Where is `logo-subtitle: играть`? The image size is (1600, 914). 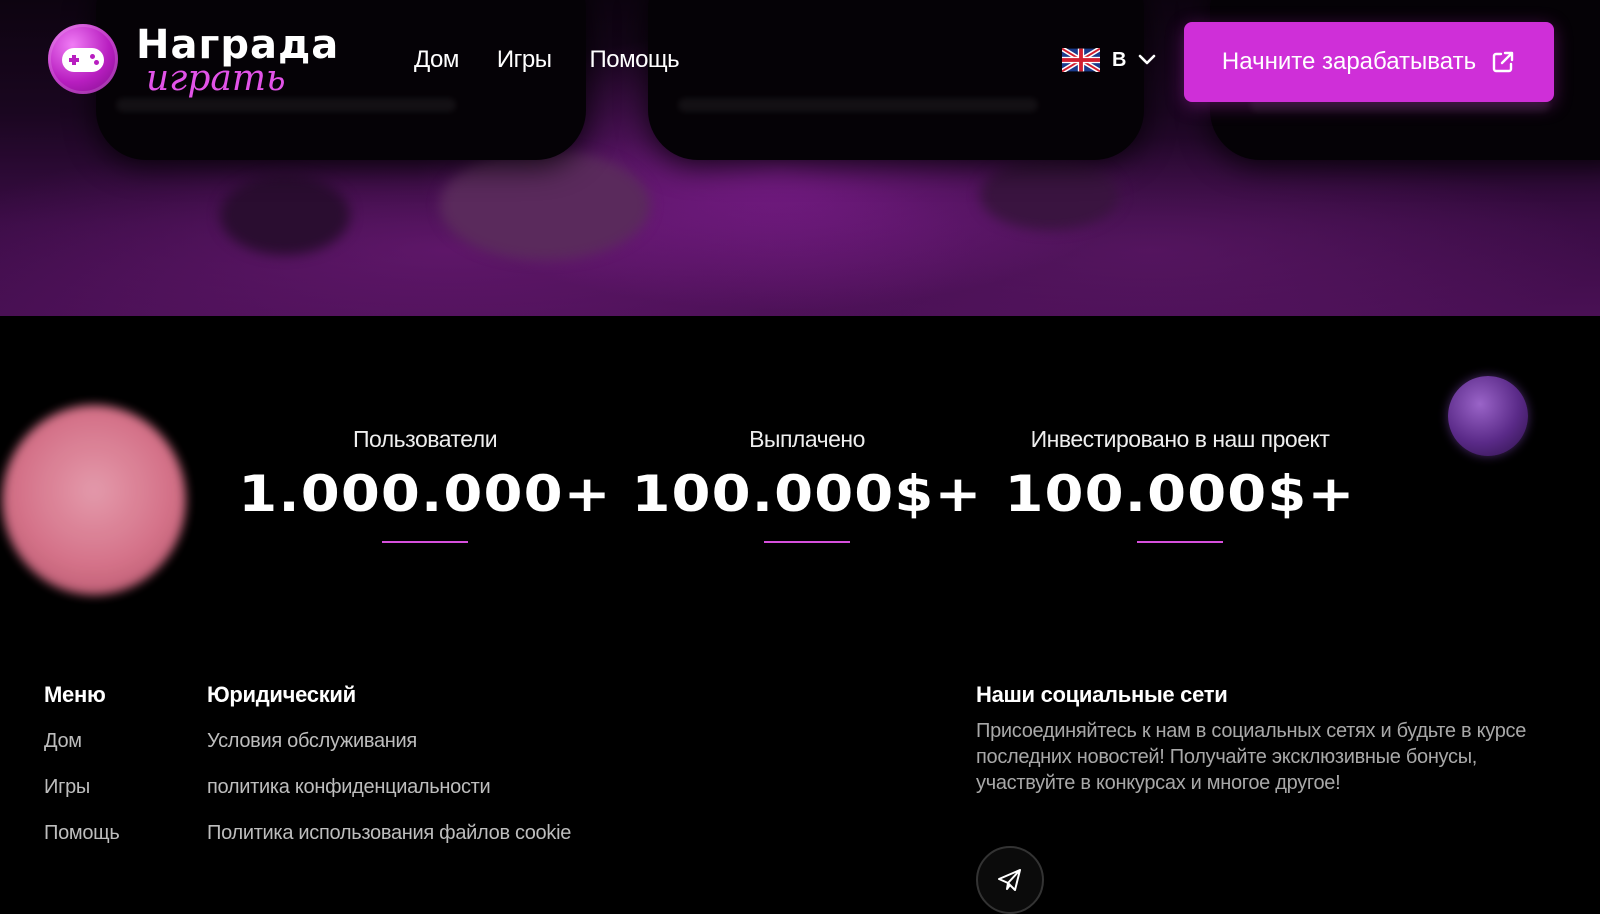
logo-subtitle: играть is located at coordinates (216, 78).